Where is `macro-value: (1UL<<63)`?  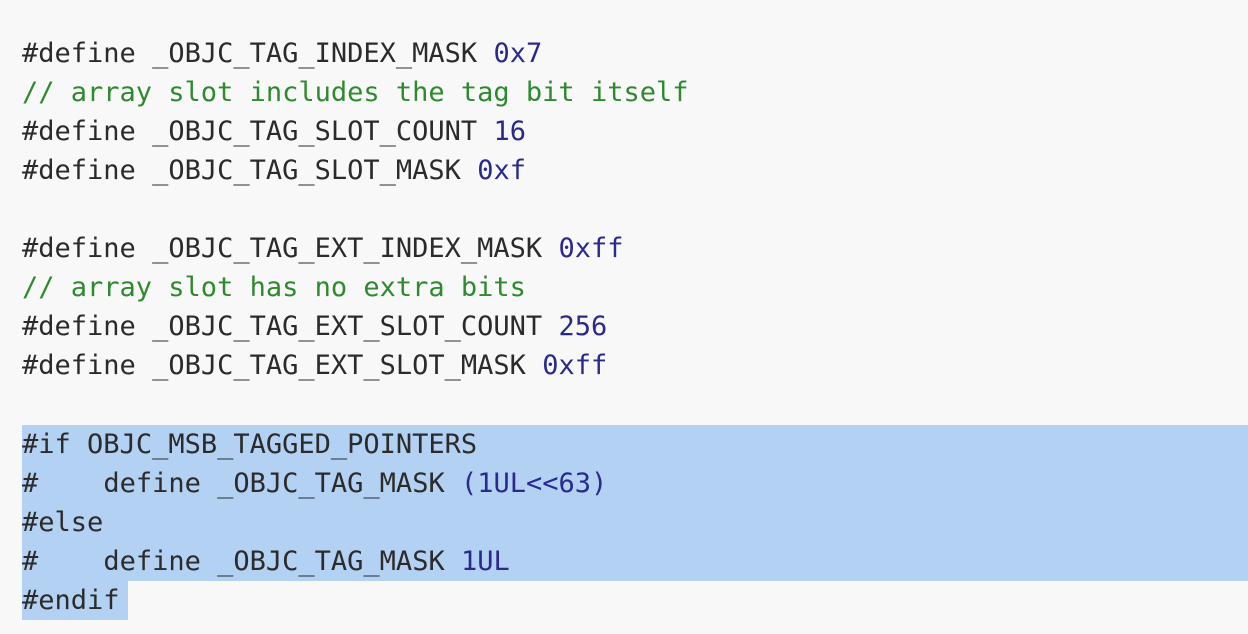
macro-value: (1UL<<63) is located at coordinates (534, 483).